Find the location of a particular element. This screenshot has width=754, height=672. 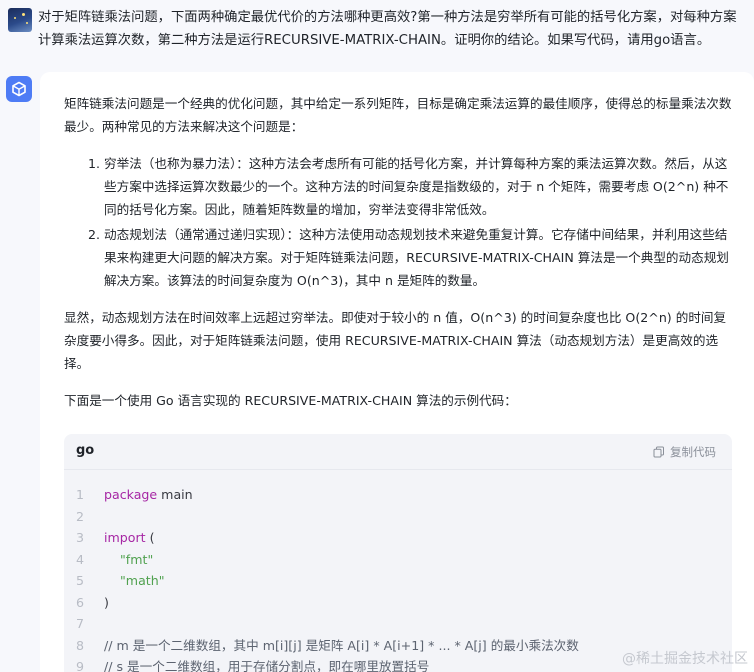

user-avatar is located at coordinates (20, 20).